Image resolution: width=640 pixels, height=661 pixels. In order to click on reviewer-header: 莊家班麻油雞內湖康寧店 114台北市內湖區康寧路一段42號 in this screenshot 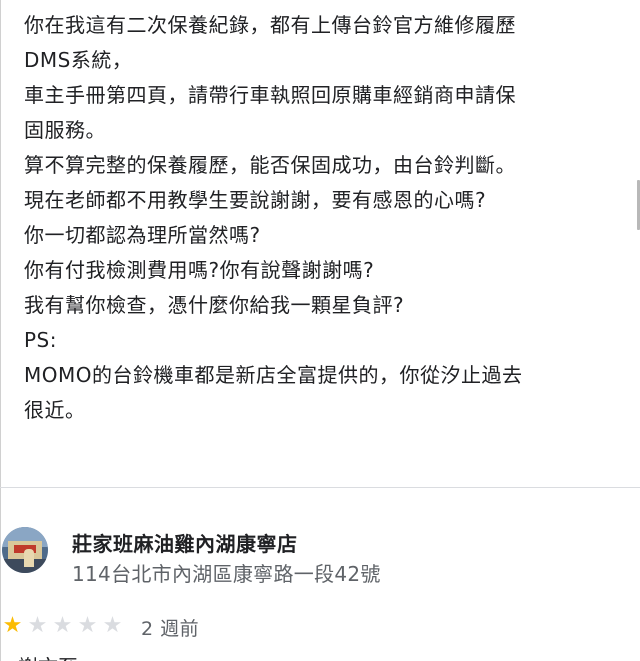, I will do `click(320, 555)`.